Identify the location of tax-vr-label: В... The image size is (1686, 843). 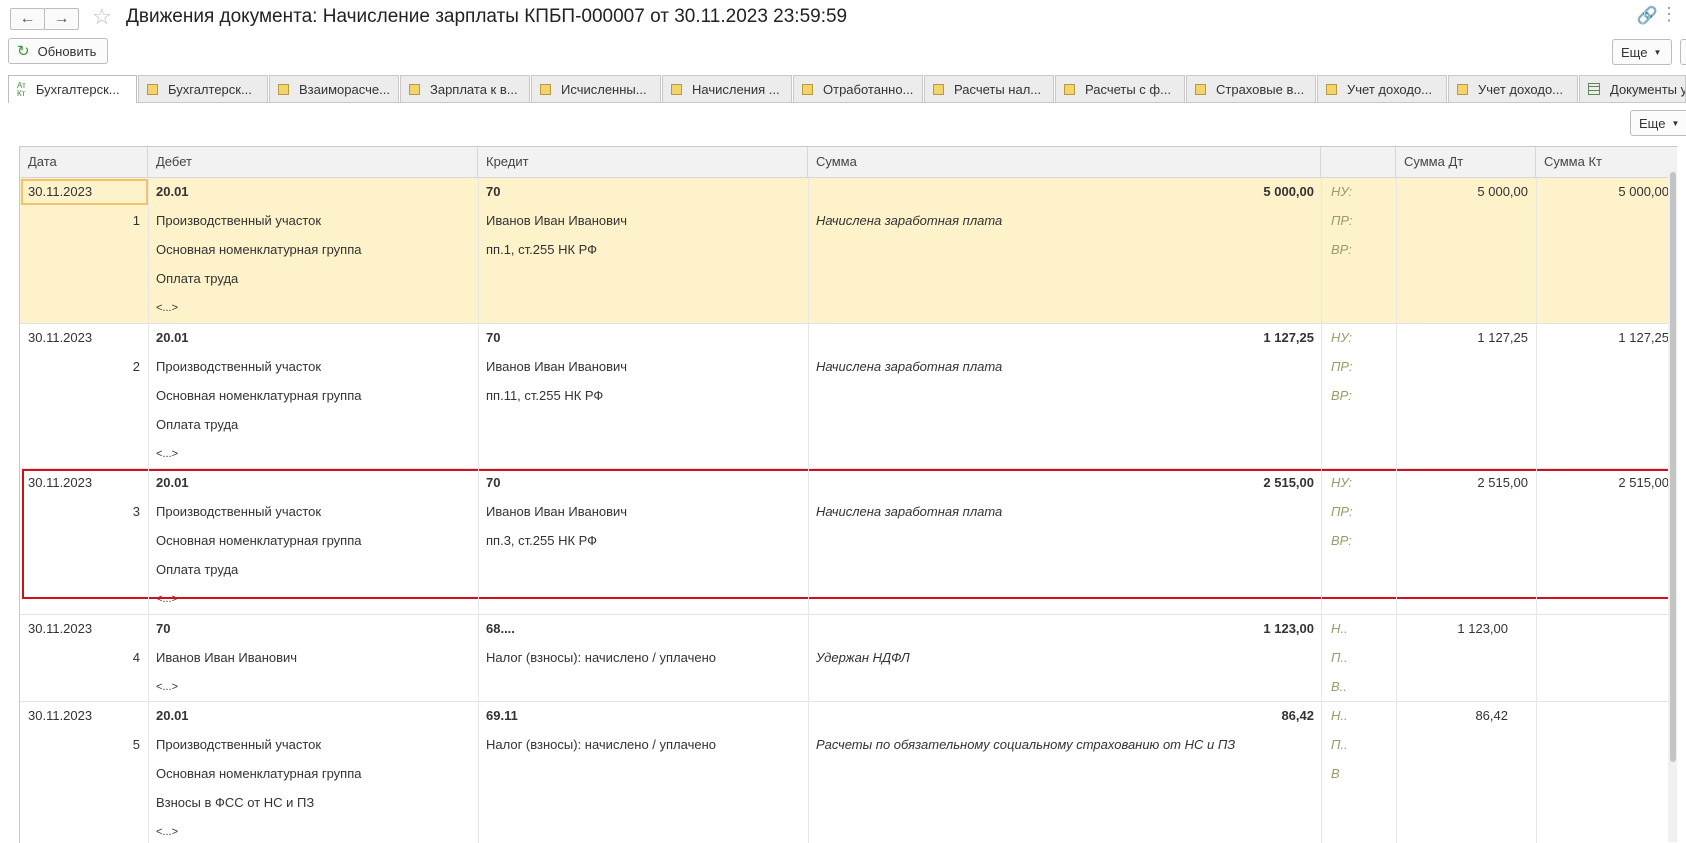
(1339, 686).